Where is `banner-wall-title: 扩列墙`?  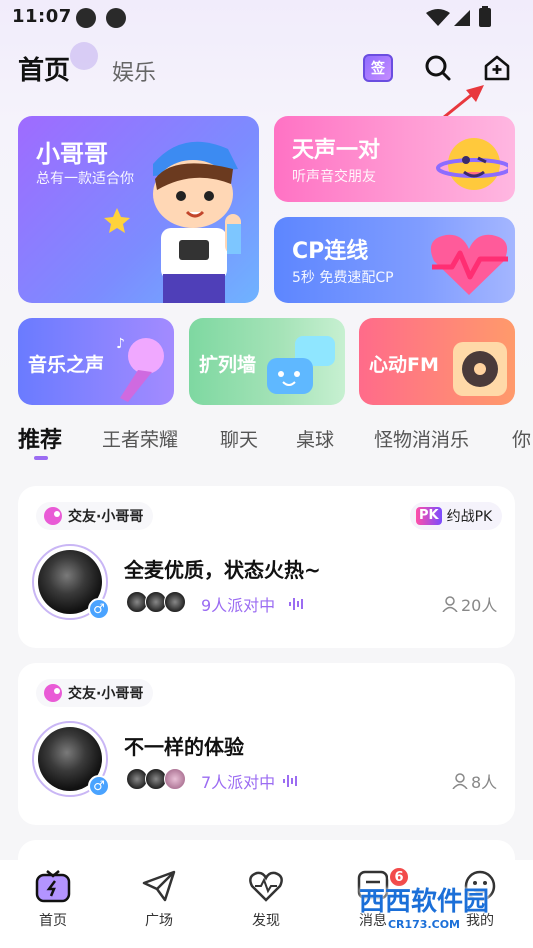
banner-wall-title: 扩列墙 is located at coordinates (228, 365).